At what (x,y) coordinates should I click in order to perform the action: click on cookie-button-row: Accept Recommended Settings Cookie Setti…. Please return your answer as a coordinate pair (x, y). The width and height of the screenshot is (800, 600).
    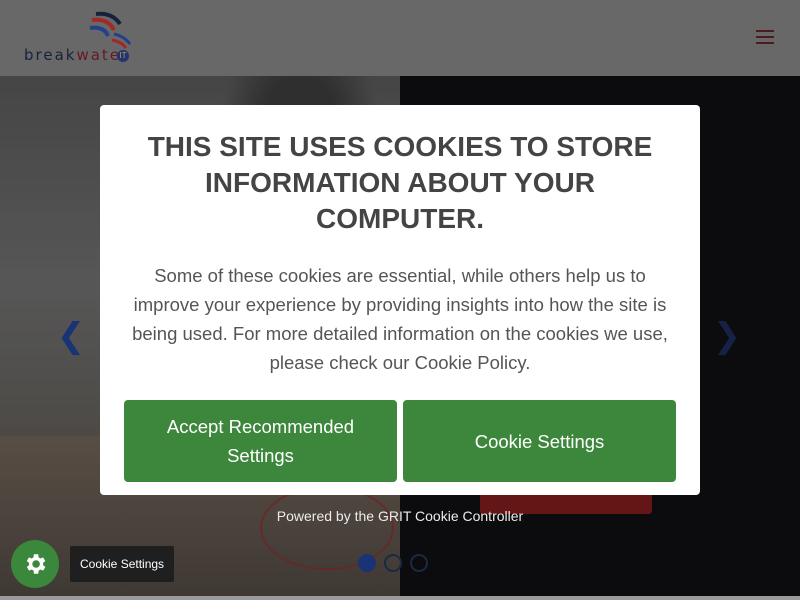
    Looking at the image, I should click on (400, 441).